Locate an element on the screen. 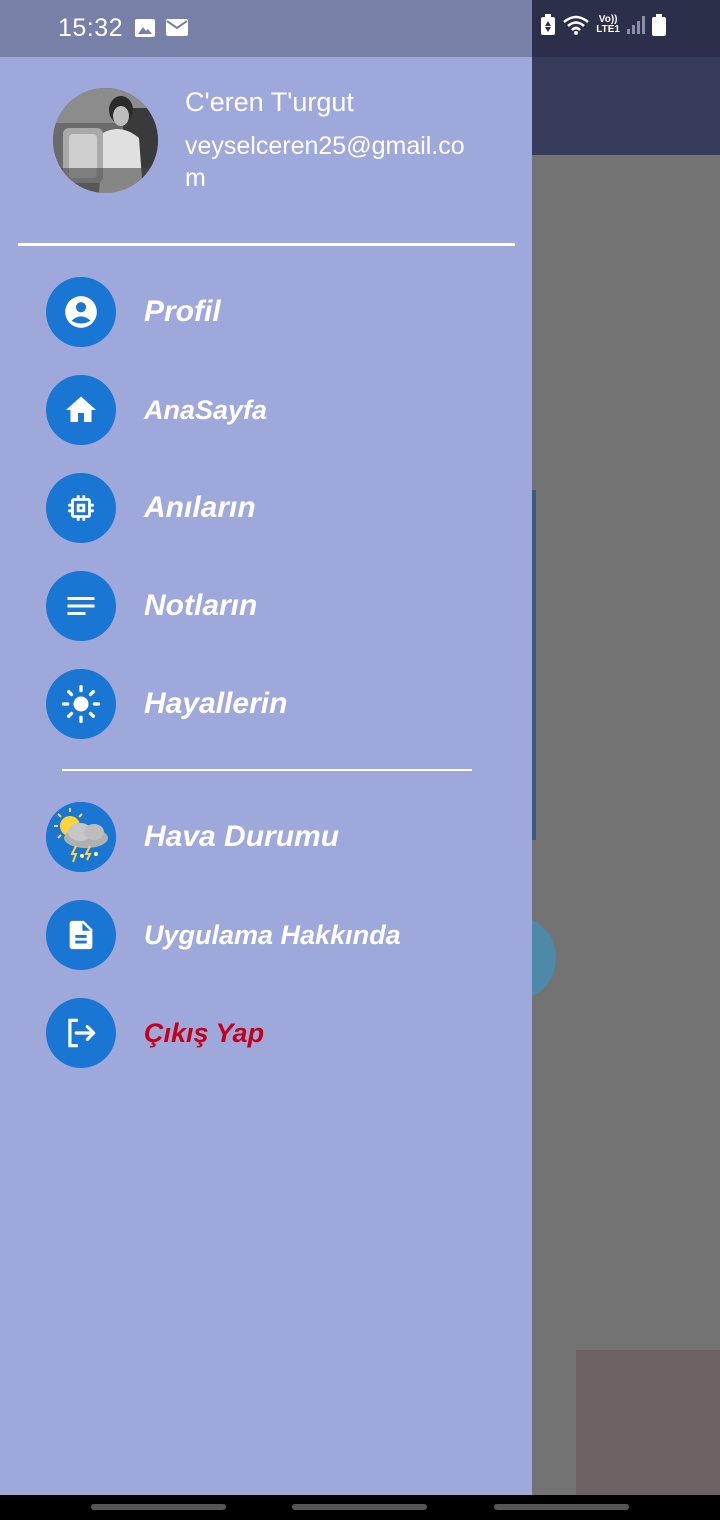 This screenshot has width=720, height=1520. menu-label: Uygulama Hakkında is located at coordinates (272, 934).